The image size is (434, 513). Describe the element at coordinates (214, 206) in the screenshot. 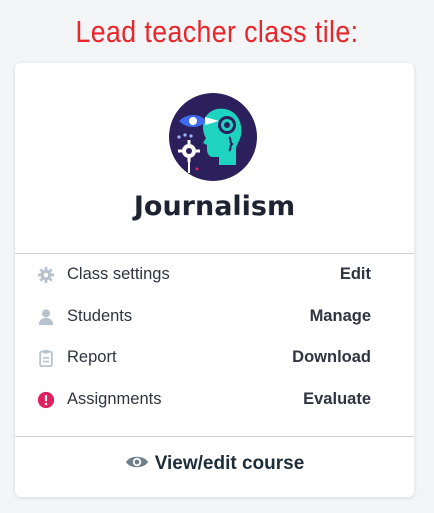

I see `class-title: Journalism` at that location.